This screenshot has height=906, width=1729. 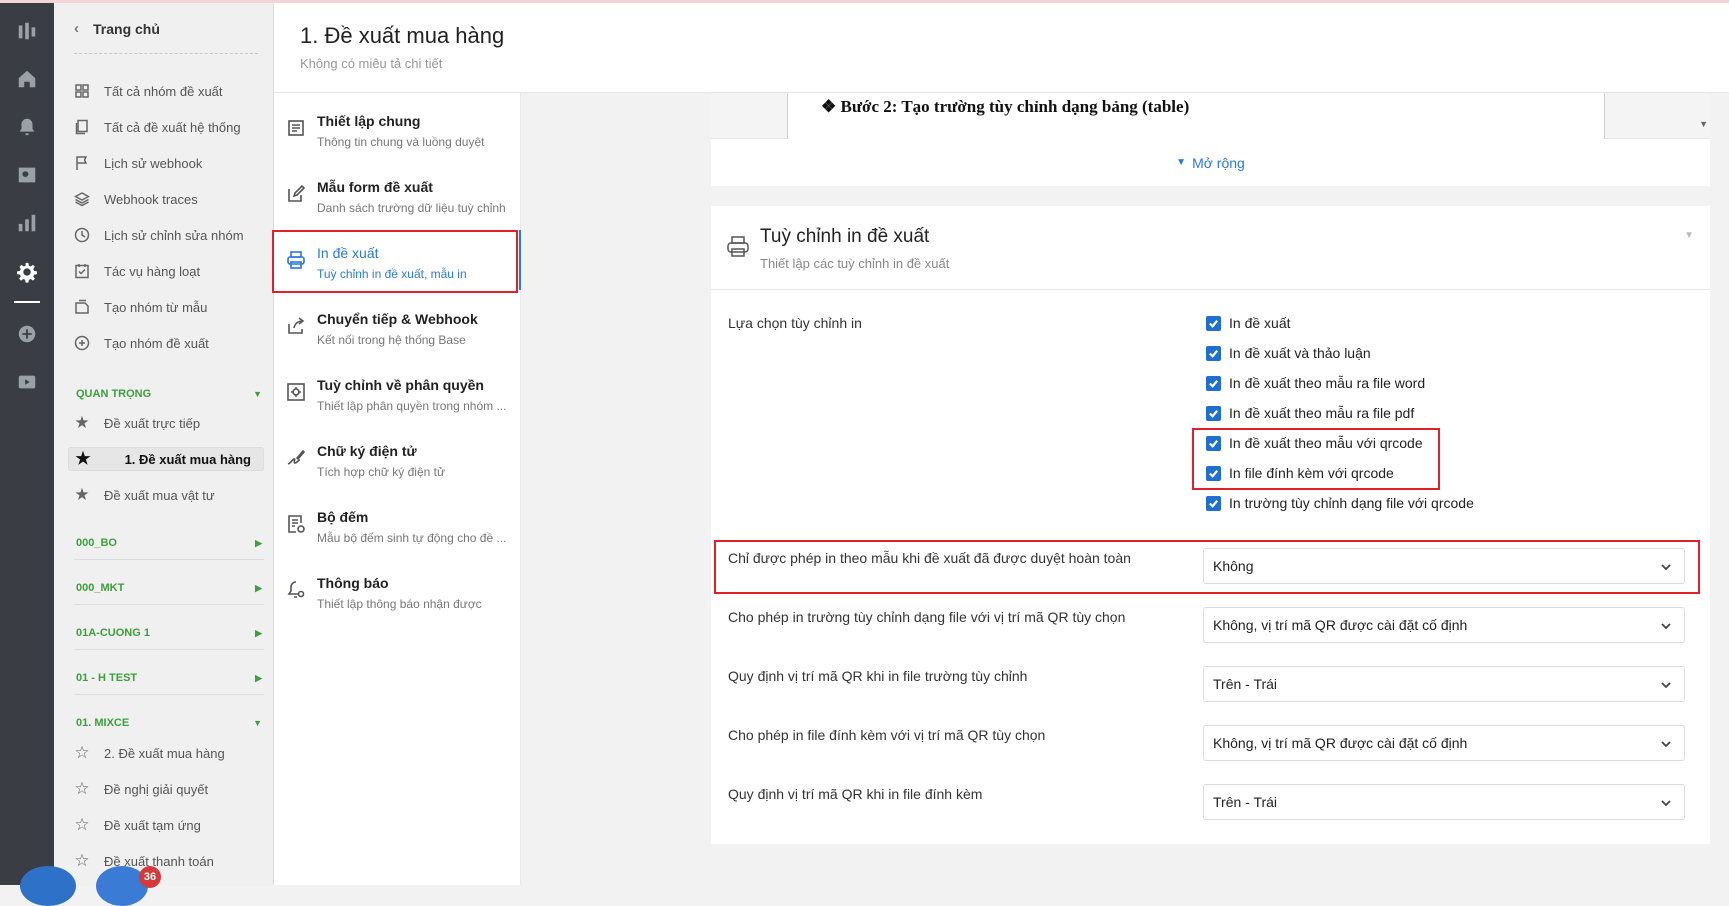 What do you see at coordinates (381, 472) in the screenshot?
I see `menu-item-desc: Tích hợp chữ ký điện tử` at bounding box center [381, 472].